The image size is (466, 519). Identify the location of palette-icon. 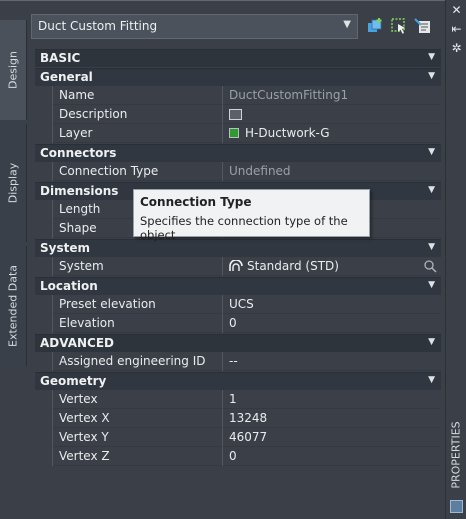
(456, 506).